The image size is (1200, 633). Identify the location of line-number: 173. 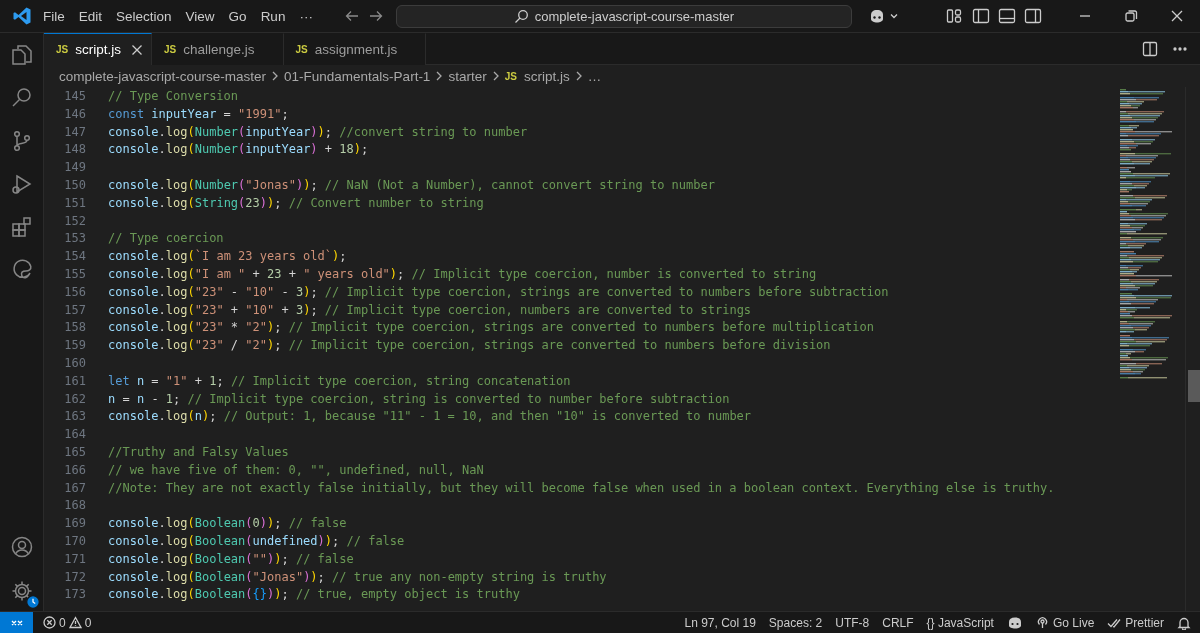
(74, 595).